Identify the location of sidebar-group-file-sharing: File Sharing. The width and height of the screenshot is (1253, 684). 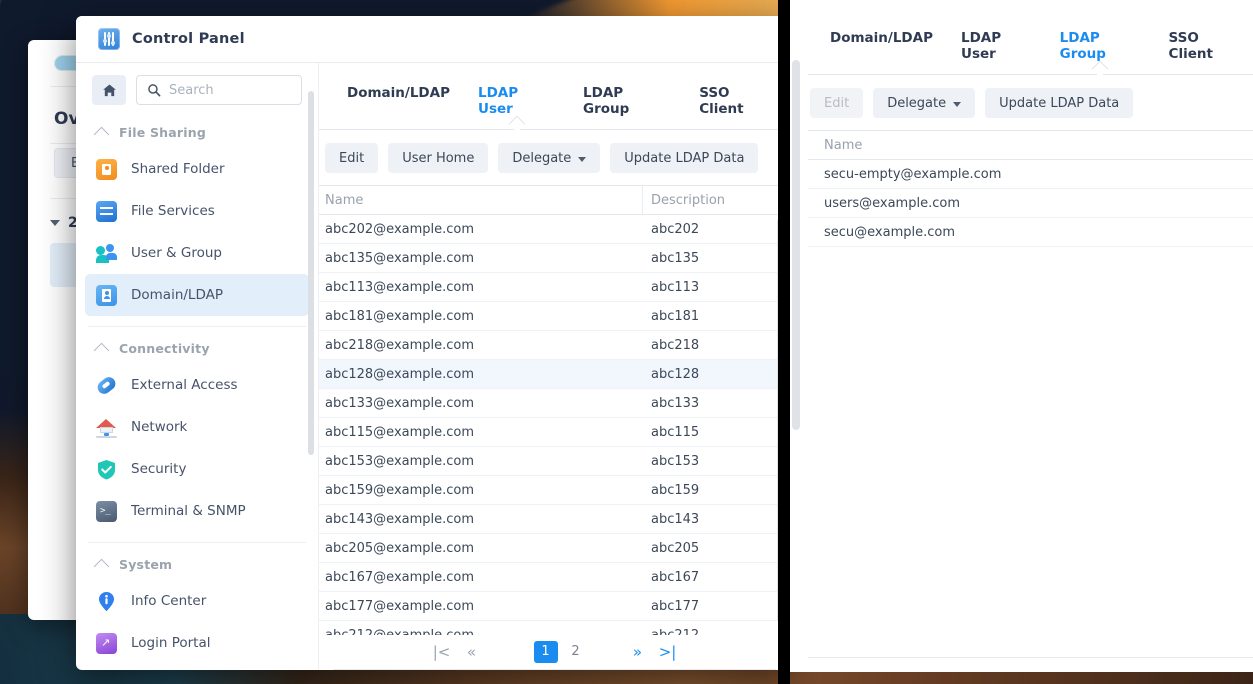
(197, 131).